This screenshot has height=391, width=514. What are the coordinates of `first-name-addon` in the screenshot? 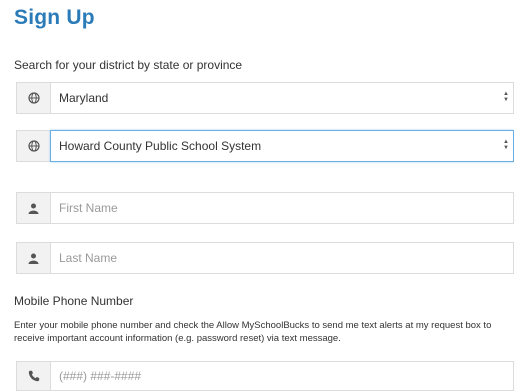 It's located at (33, 208).